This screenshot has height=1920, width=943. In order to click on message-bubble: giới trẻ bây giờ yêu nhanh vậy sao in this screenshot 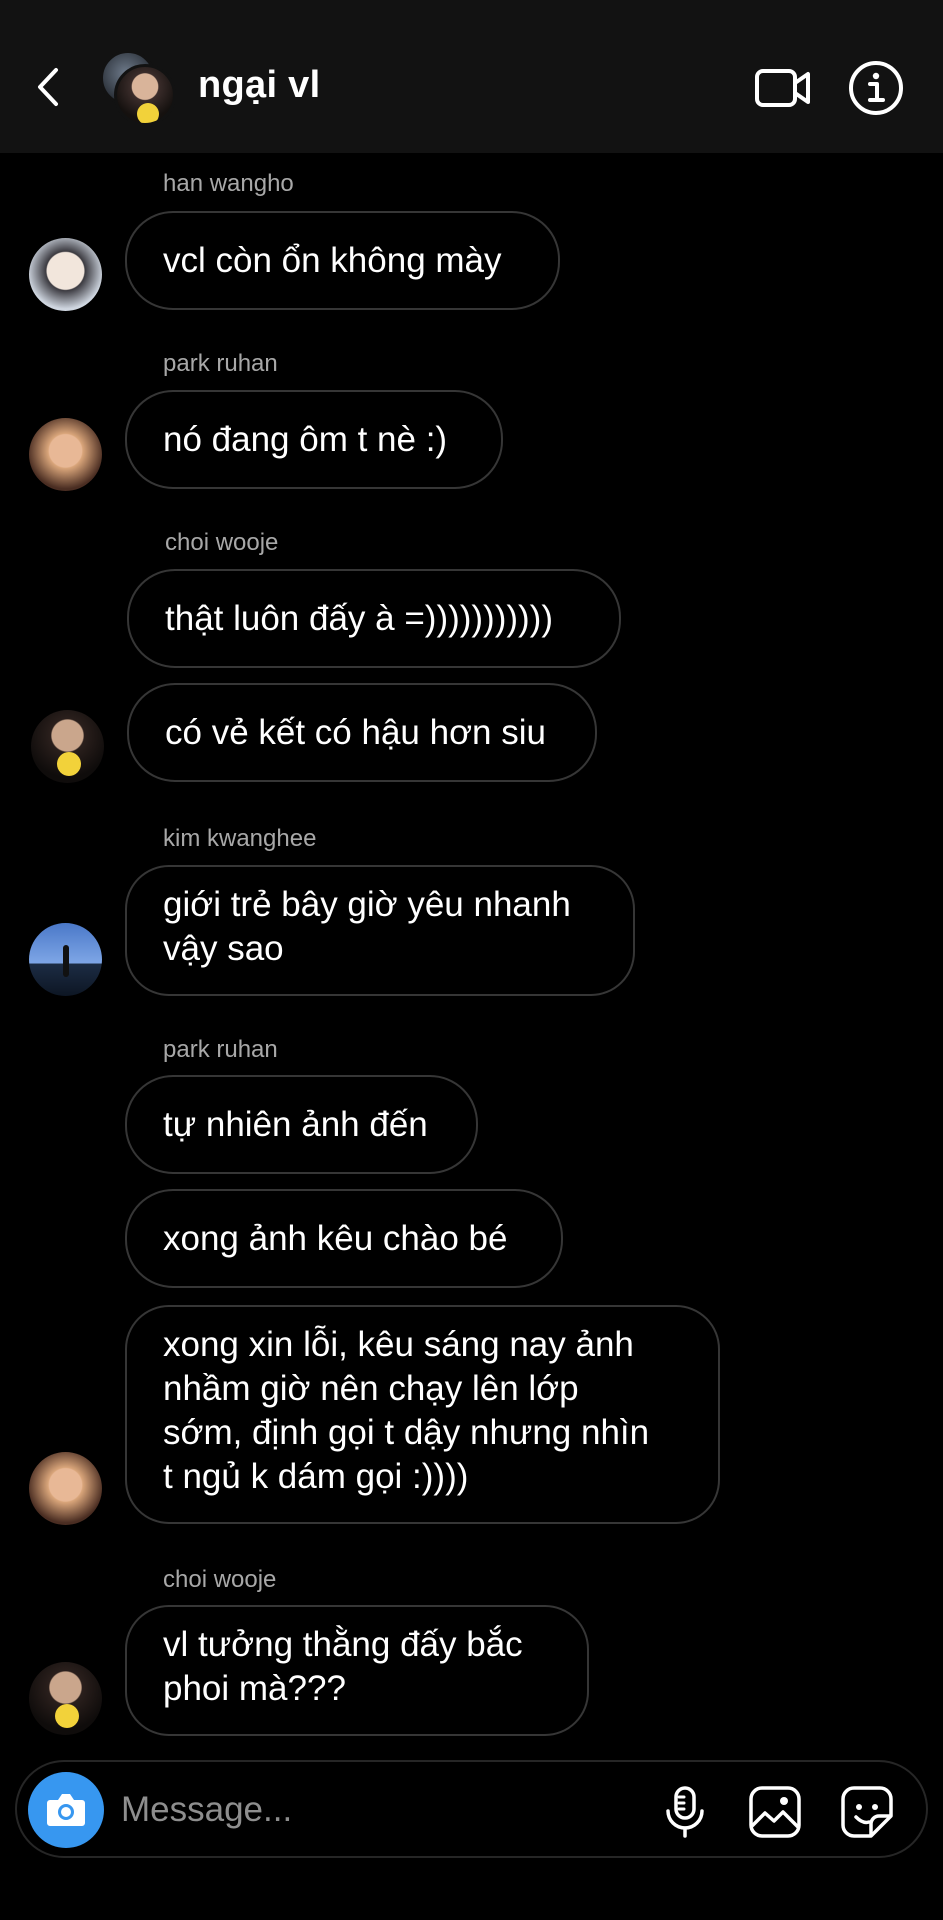, I will do `click(380, 930)`.